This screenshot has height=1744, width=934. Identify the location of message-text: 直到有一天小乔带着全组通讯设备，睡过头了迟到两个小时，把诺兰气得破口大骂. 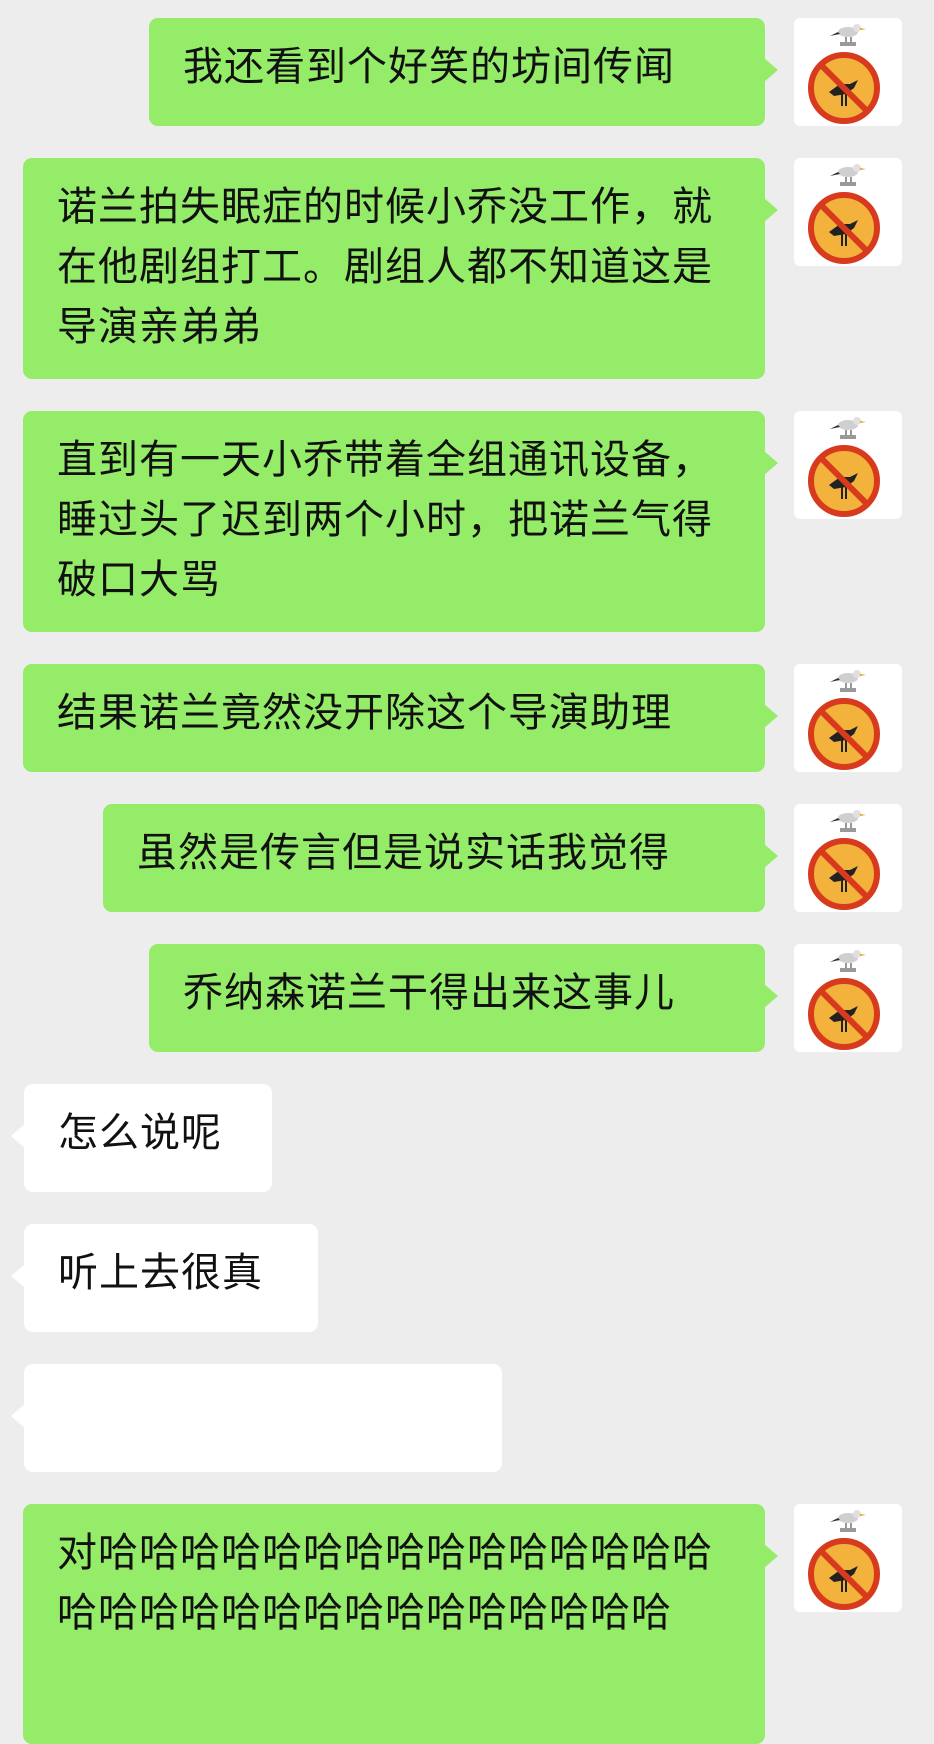
(385, 520).